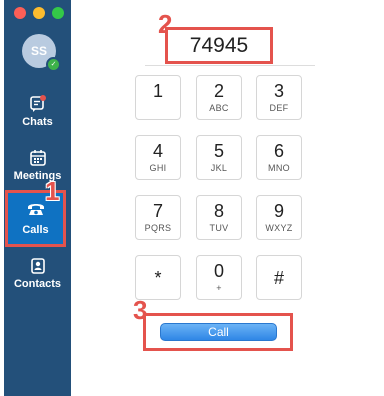 The image size is (384, 396). I want to click on key-3: 3 DEF, so click(279, 97).